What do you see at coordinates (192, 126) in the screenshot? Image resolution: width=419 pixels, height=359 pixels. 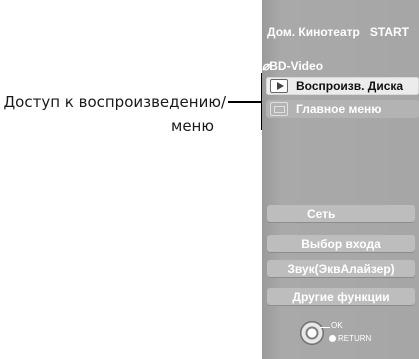 I see `callout-line-2: меню` at bounding box center [192, 126].